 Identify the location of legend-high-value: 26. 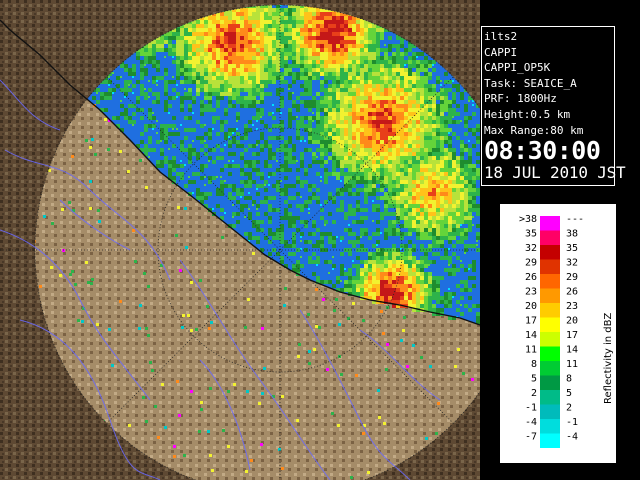
(572, 292).